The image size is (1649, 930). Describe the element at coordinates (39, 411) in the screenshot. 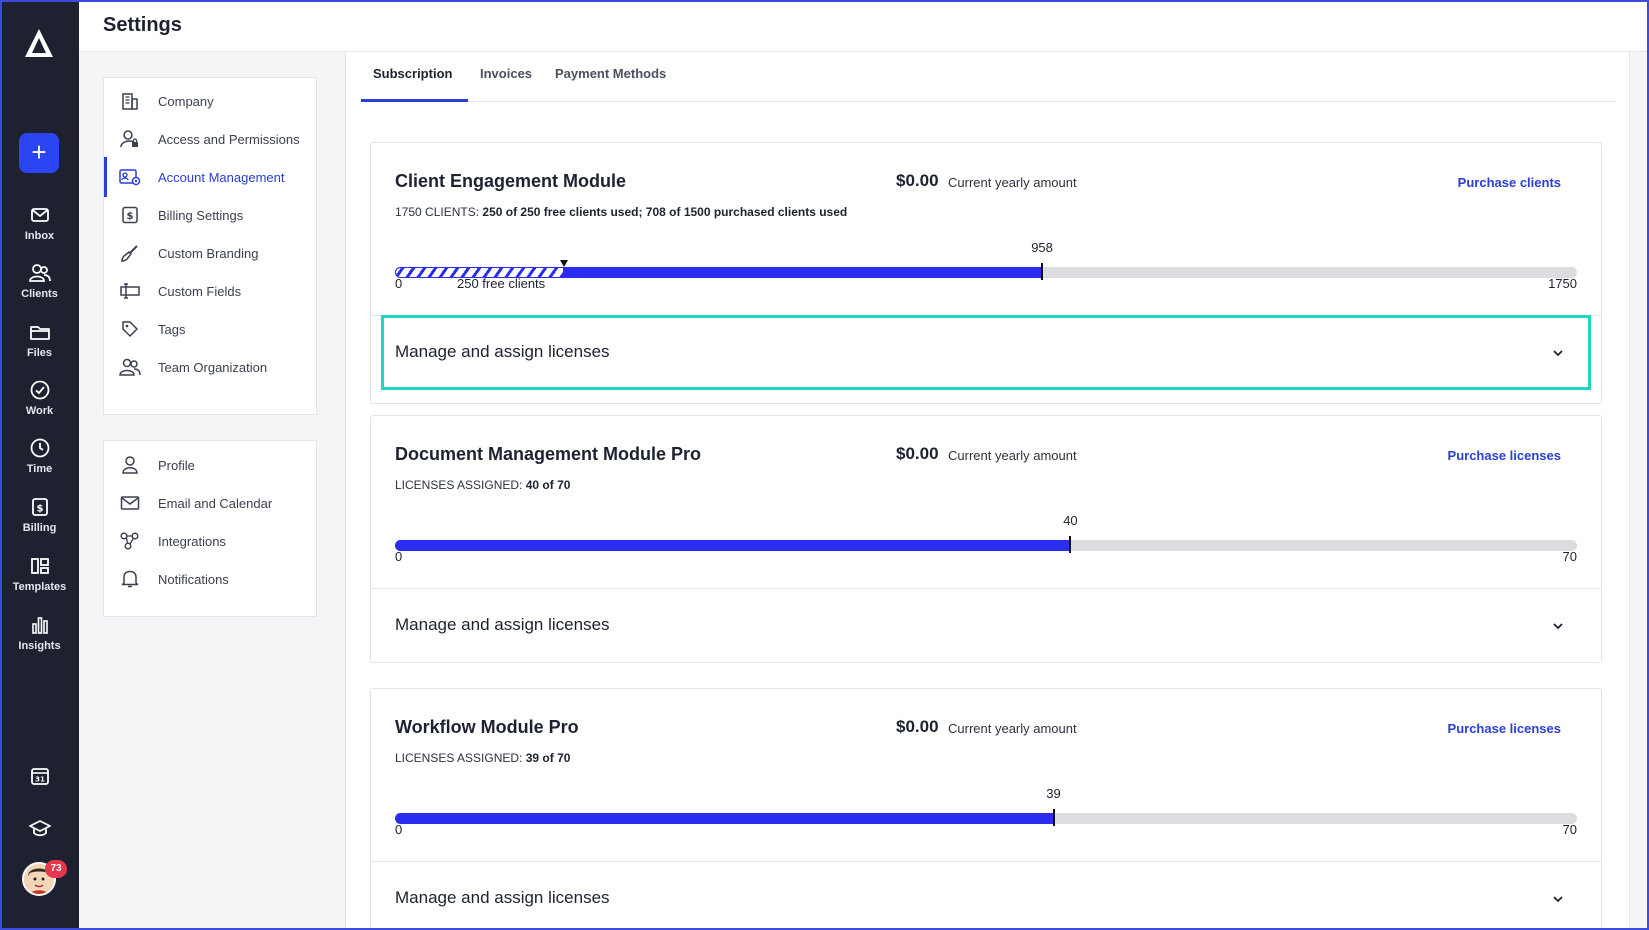

I see `rail-item-label: Work` at that location.